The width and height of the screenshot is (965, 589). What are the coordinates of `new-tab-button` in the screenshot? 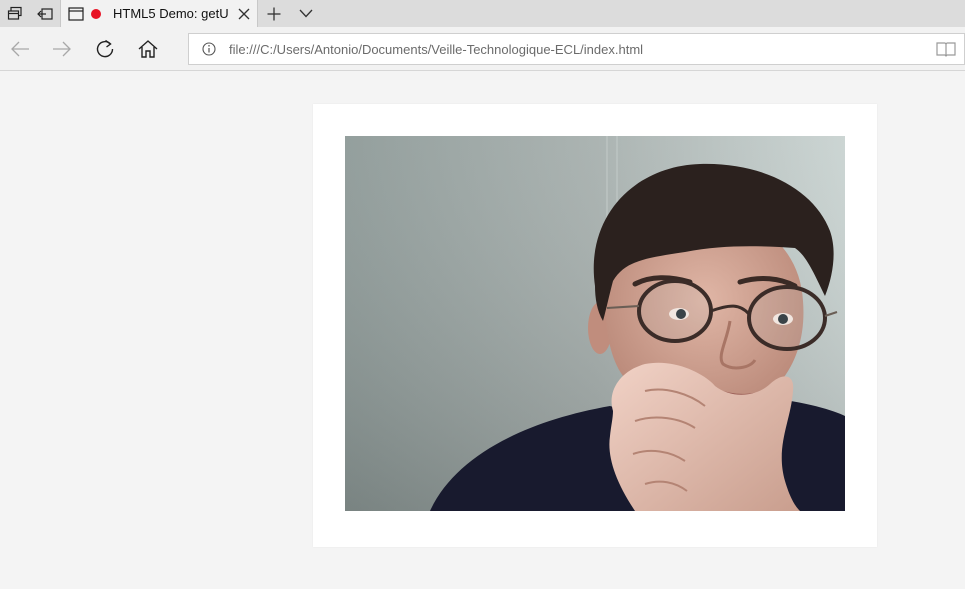 It's located at (274, 13).